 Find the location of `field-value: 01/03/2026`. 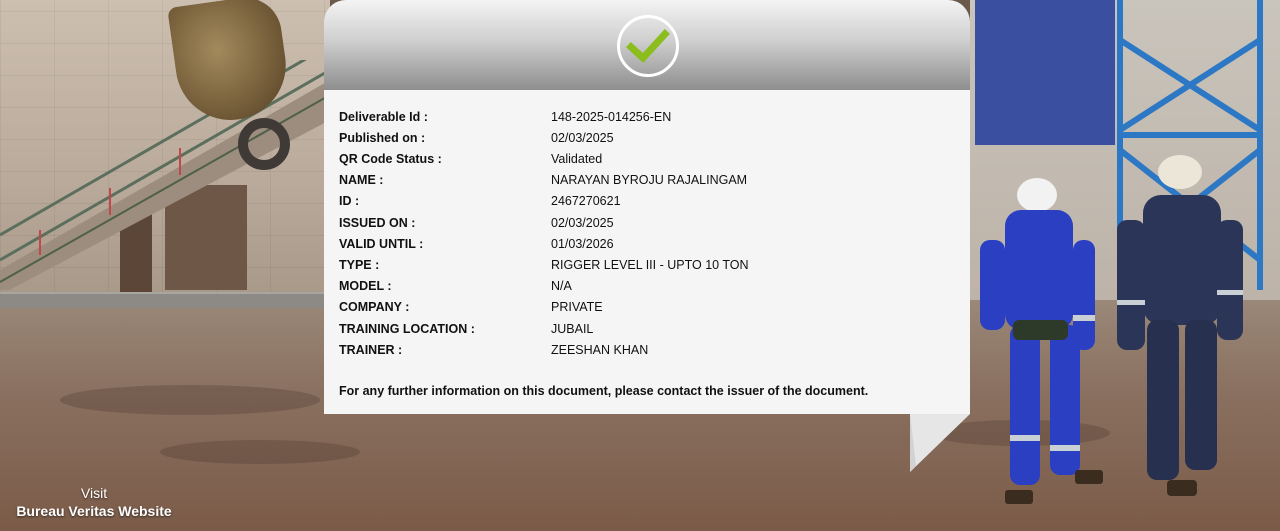

field-value: 01/03/2026 is located at coordinates (582, 244).